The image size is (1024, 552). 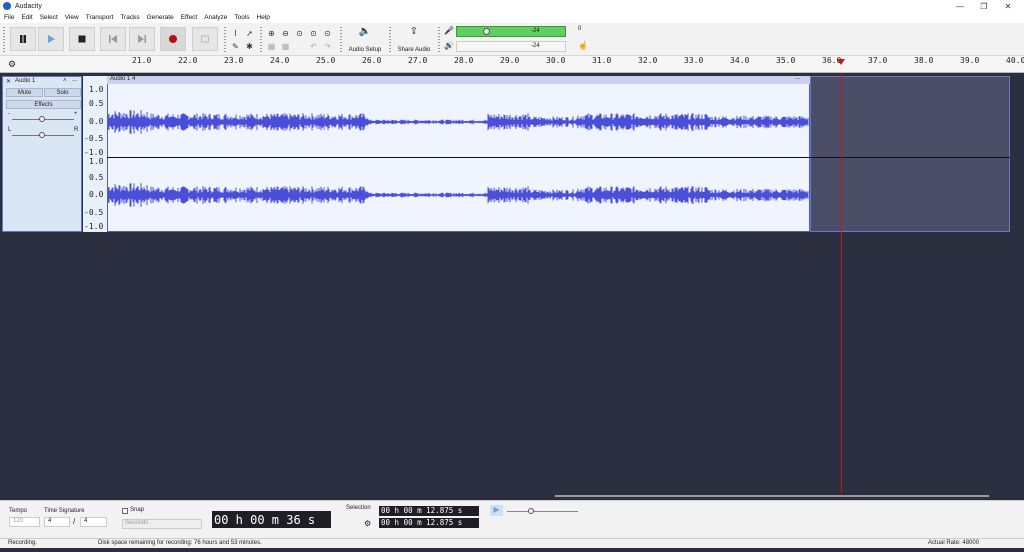 What do you see at coordinates (18, 511) in the screenshot?
I see `tempo-label: Tempo` at bounding box center [18, 511].